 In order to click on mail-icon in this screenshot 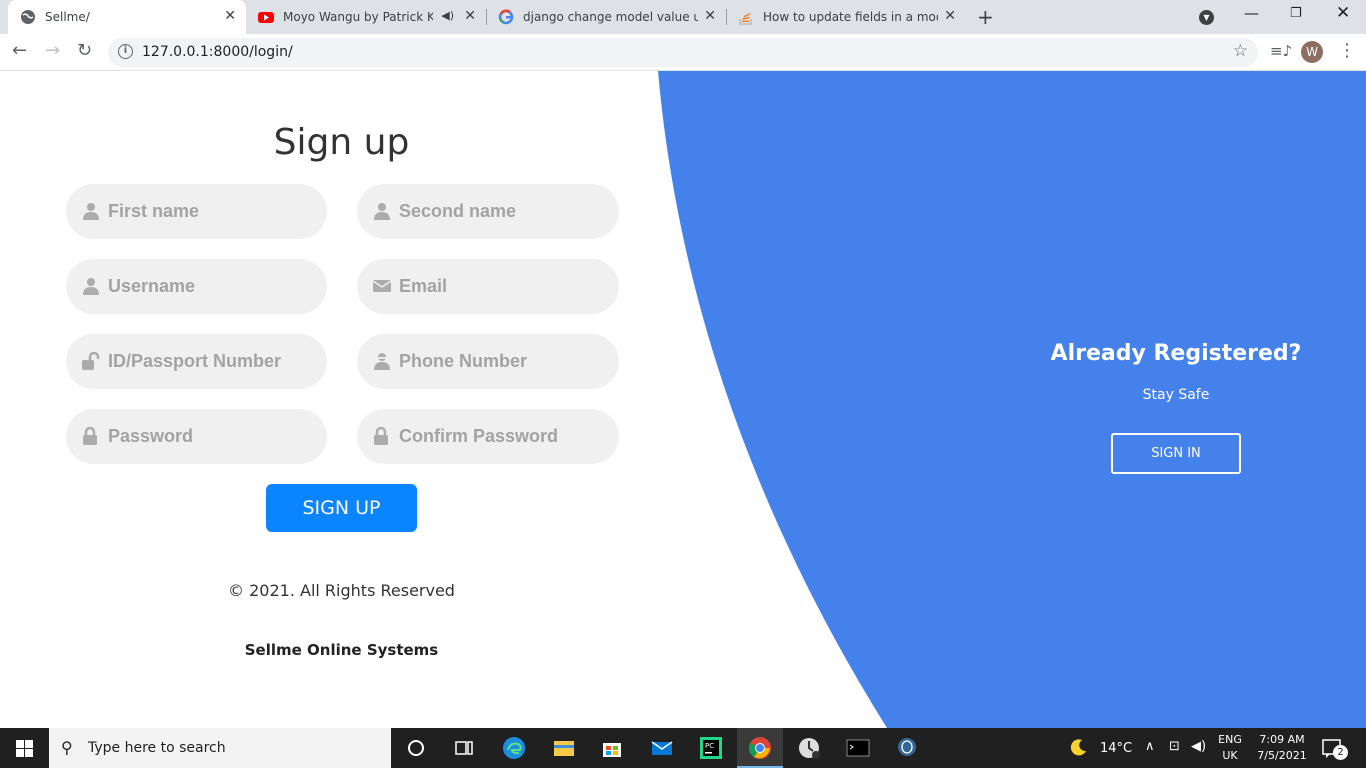, I will do `click(662, 748)`.